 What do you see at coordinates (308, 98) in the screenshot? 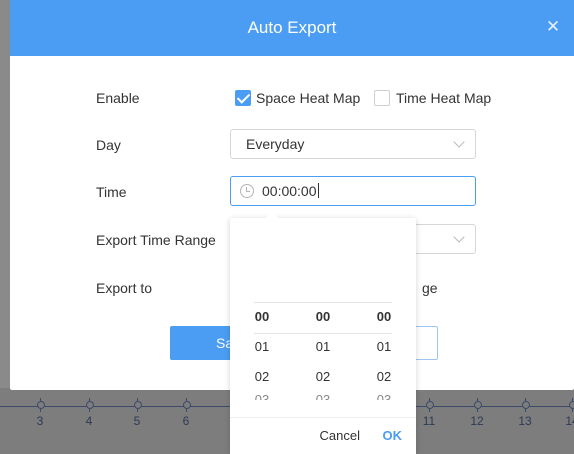
I see `space-heat-map-label: Space Heat Map` at bounding box center [308, 98].